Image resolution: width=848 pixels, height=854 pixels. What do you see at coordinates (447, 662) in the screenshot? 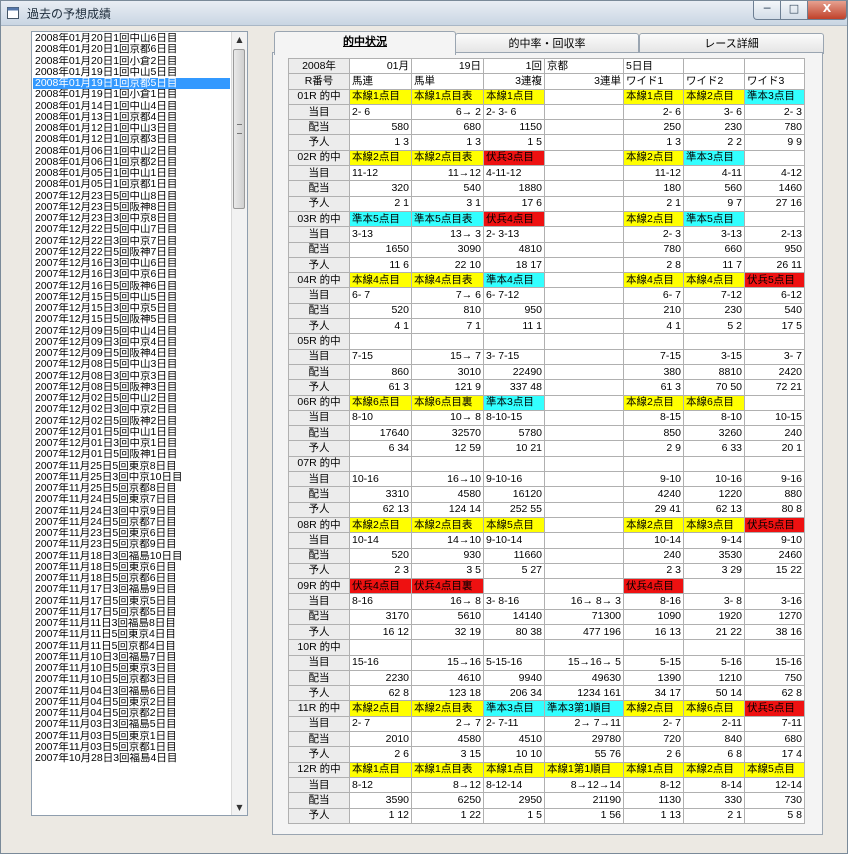
I see `atari-value-cell: 15→16` at bounding box center [447, 662].